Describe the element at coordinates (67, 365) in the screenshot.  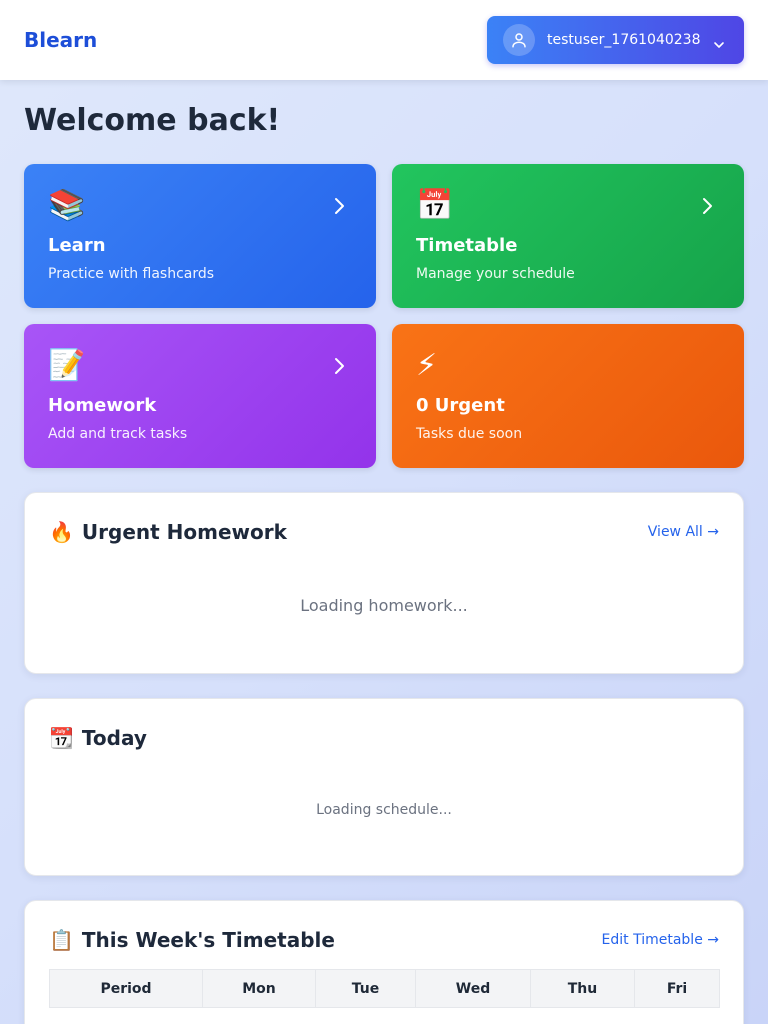
I see `memo-icon: 📝` at that location.